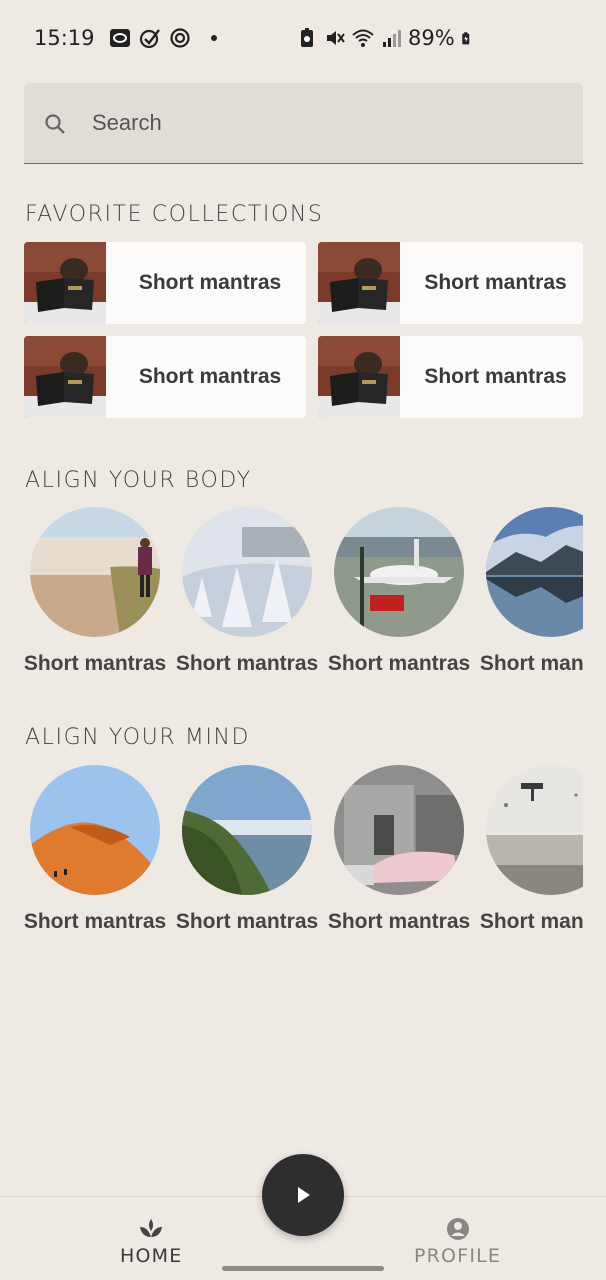  I want to click on snowy-field-image, so click(247, 572).